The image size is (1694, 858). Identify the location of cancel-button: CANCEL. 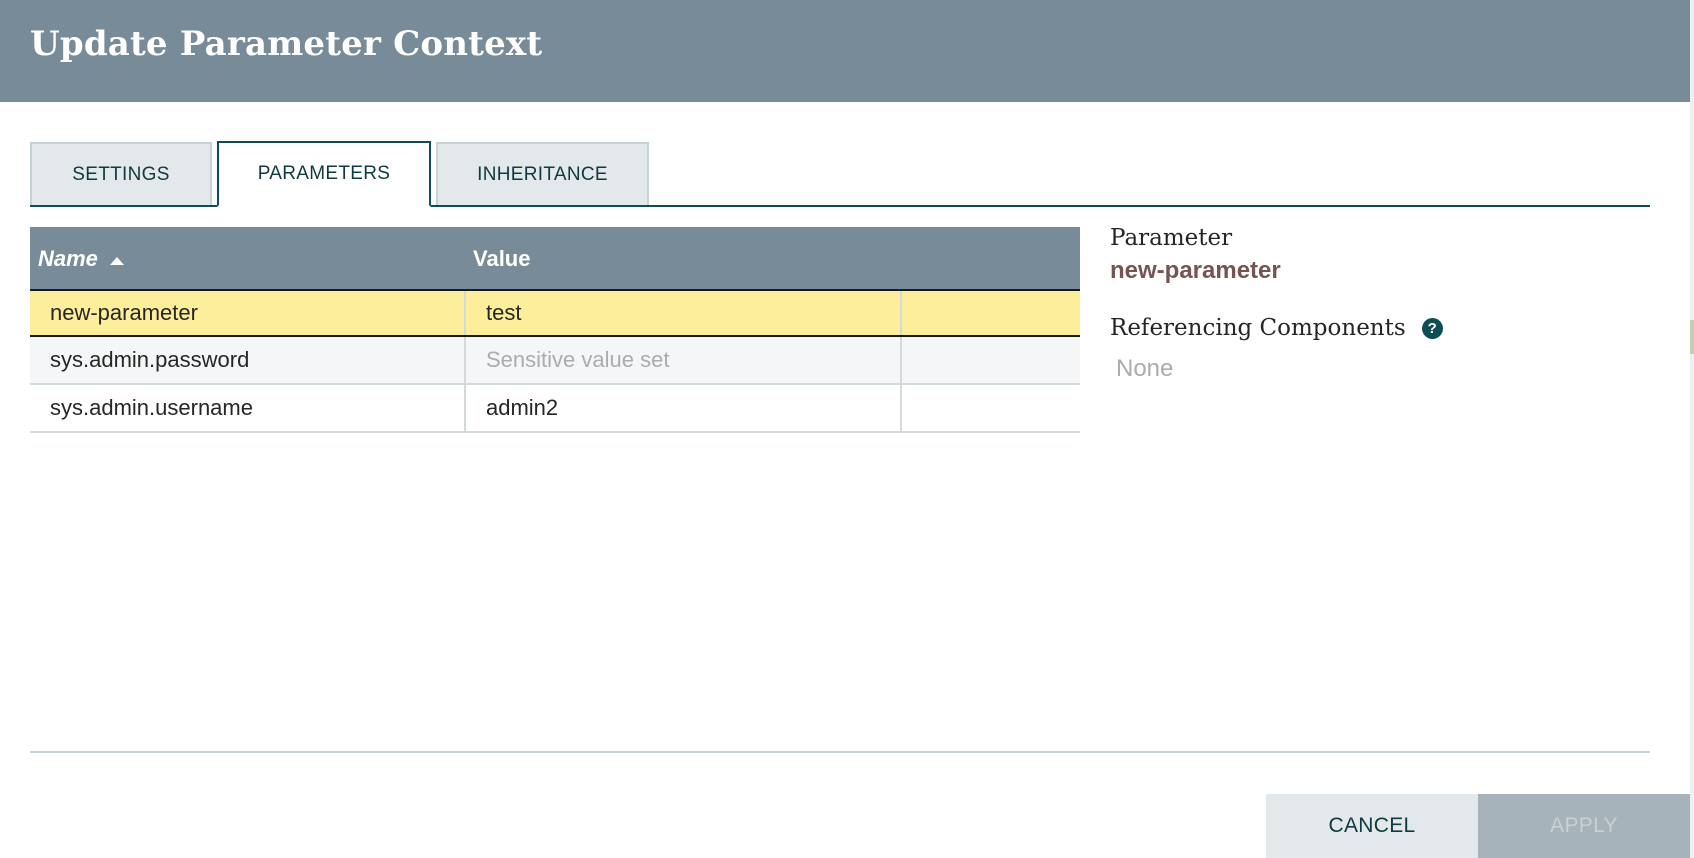
(1372, 826).